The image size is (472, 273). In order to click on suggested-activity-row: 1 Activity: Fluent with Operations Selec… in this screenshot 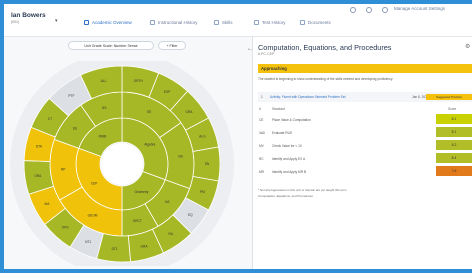, I will do `click(365, 97)`.